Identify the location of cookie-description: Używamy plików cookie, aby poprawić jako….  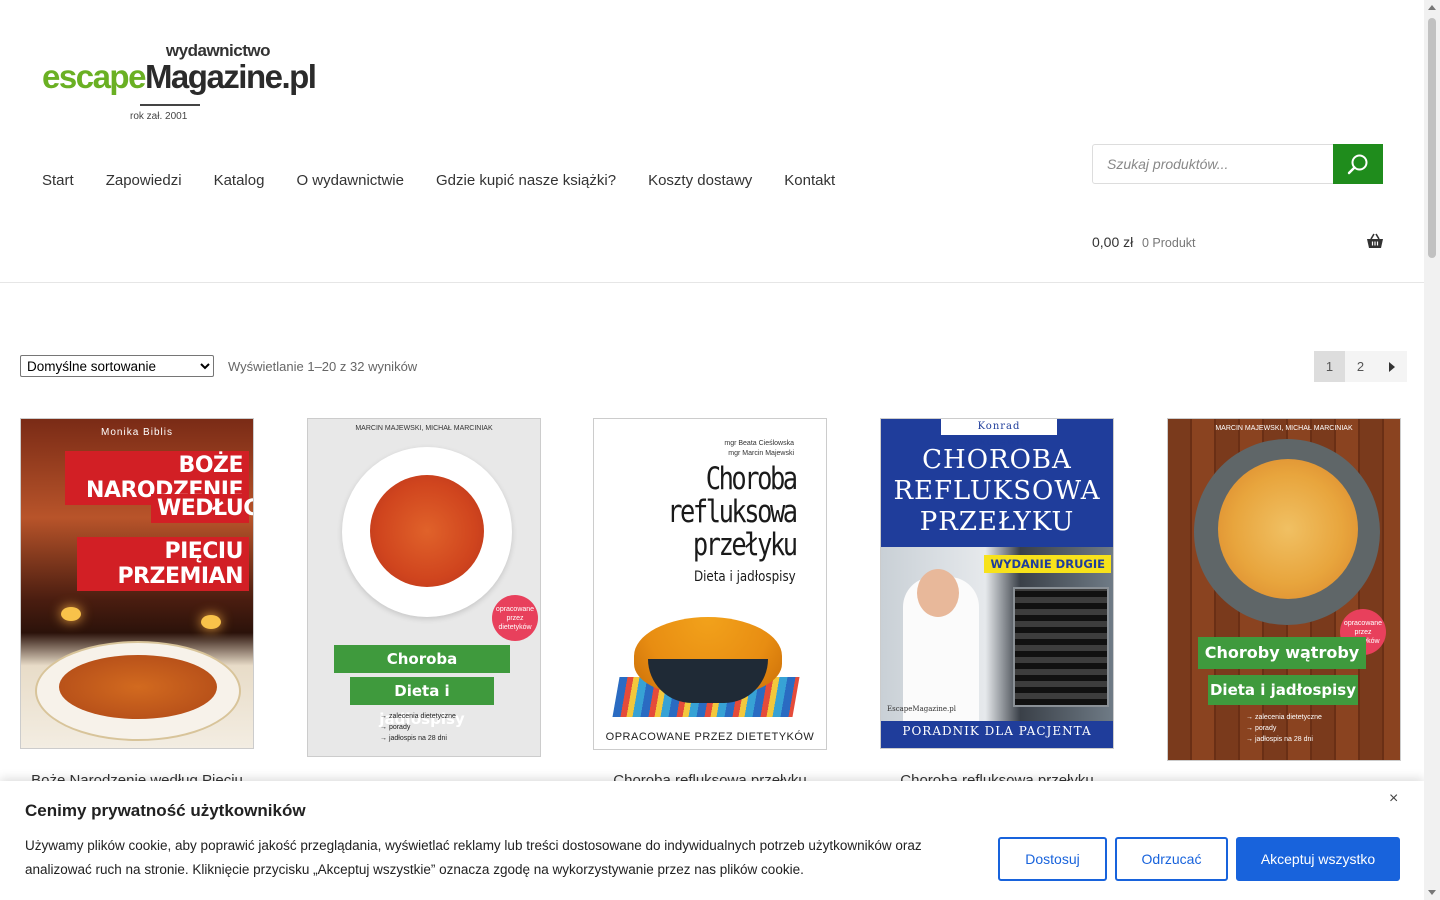
(473, 857).